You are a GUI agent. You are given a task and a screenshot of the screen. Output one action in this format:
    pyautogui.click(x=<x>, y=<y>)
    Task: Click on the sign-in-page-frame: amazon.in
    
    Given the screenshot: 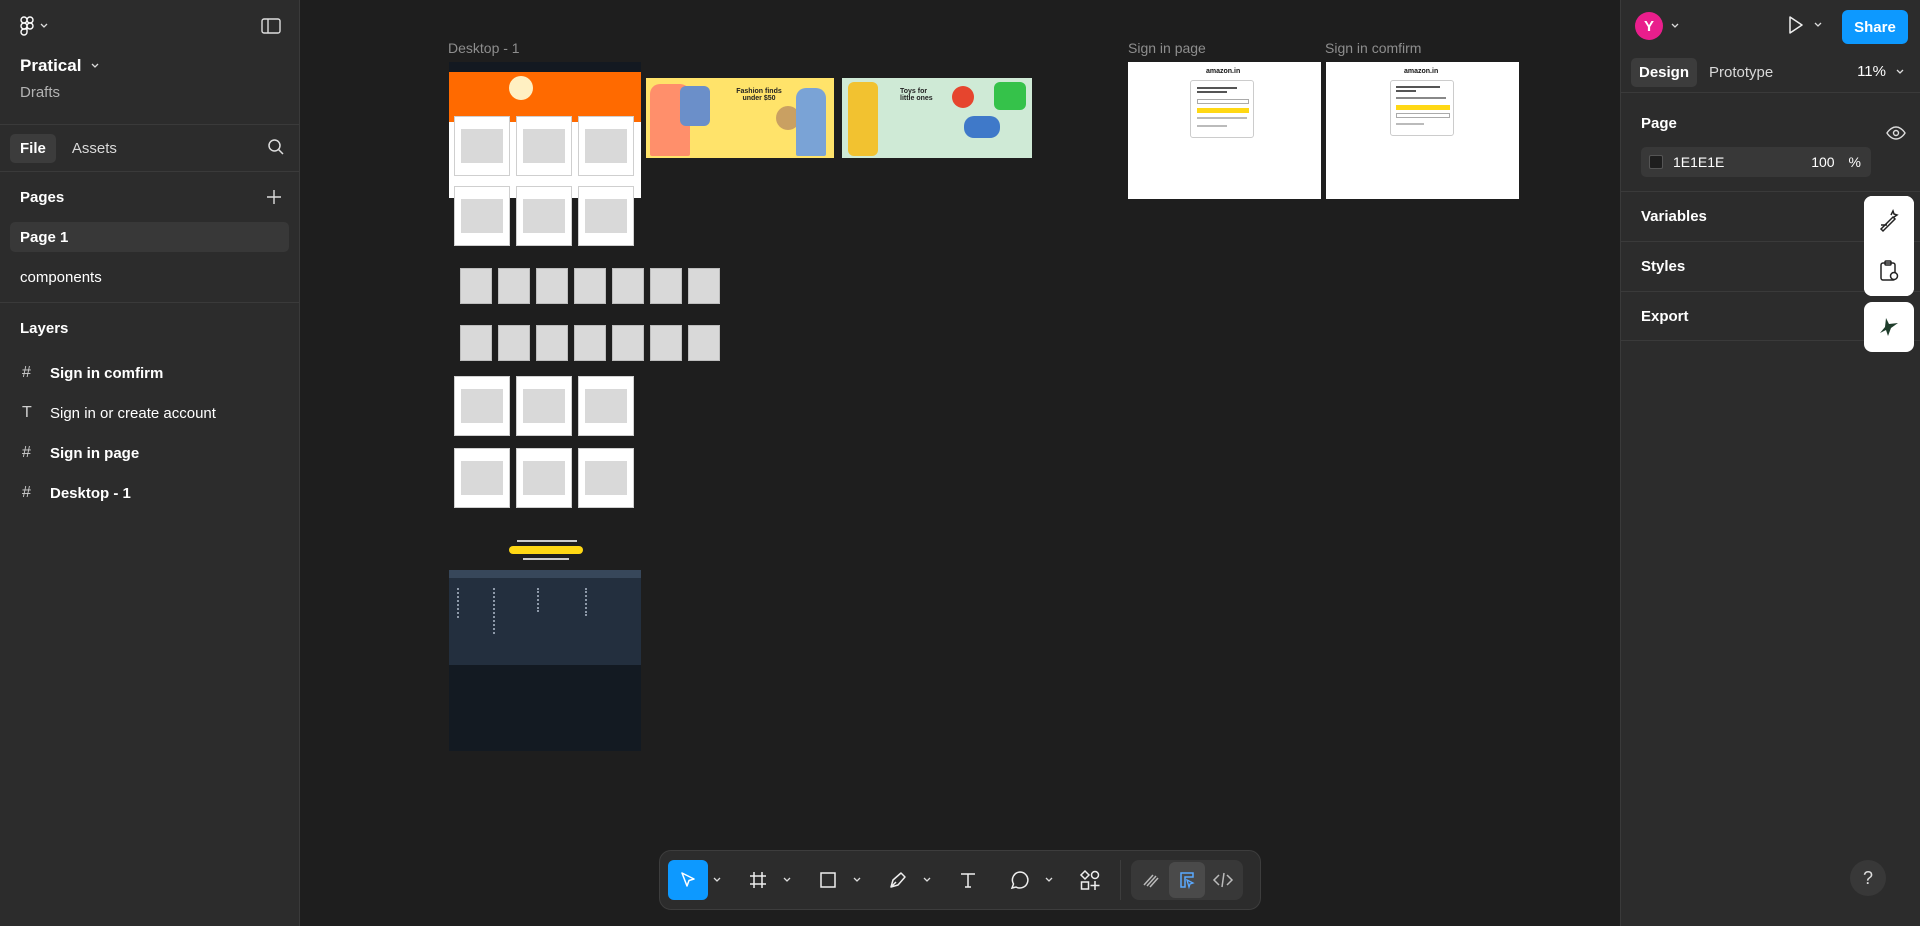 What is the action you would take?
    pyautogui.click(x=1224, y=130)
    